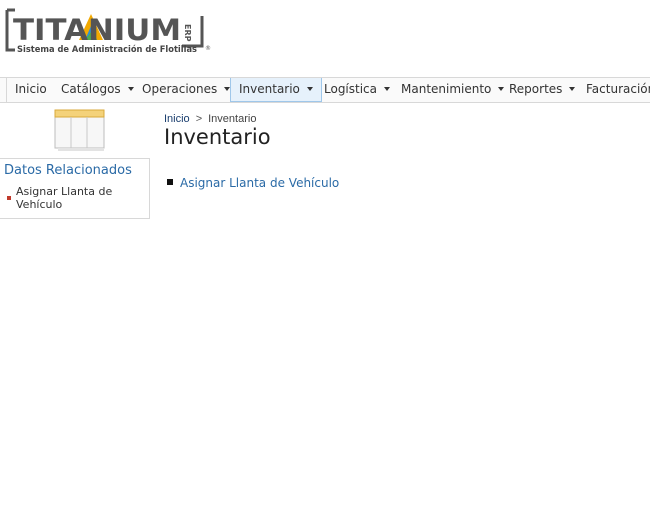 The height and width of the screenshot is (520, 650). What do you see at coordinates (68, 170) in the screenshot?
I see `related-data-title: Datos Relacionados` at bounding box center [68, 170].